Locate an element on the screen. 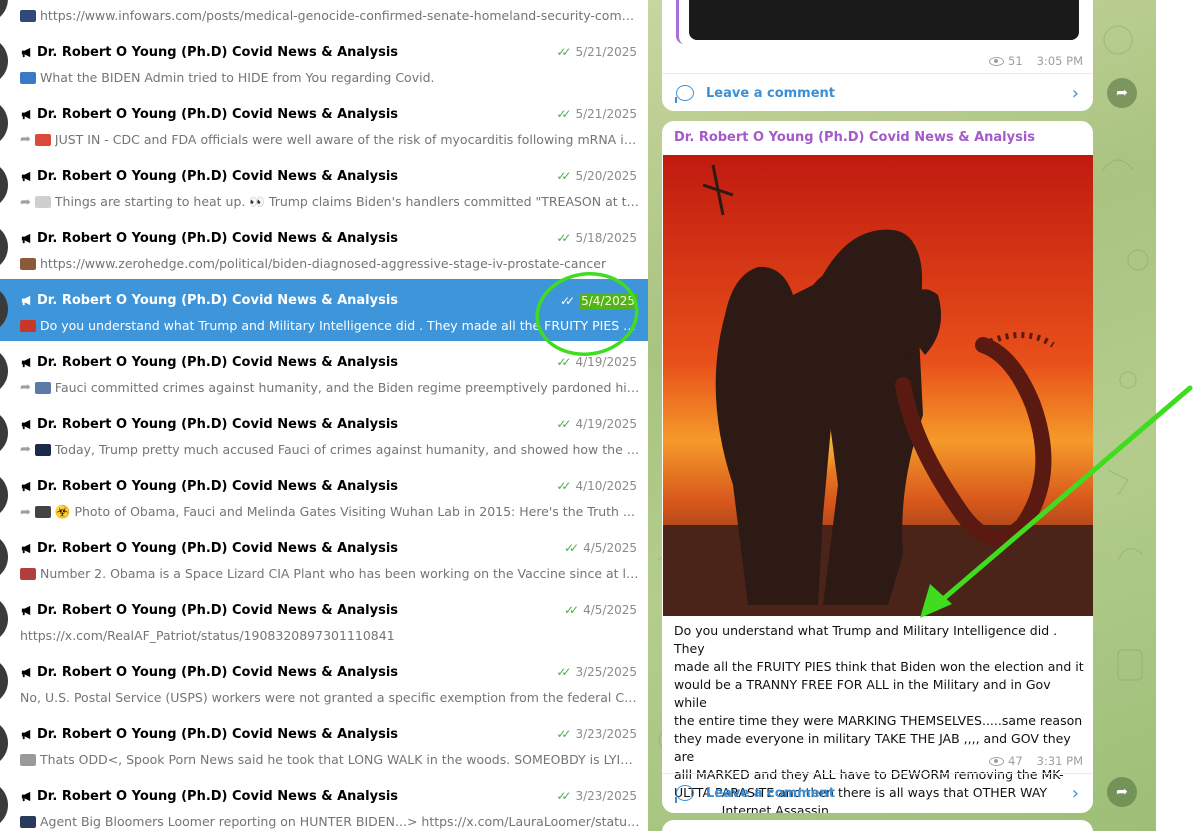 This screenshot has width=1196, height=831. chat-date-text: 4/5/2025 is located at coordinates (610, 548).